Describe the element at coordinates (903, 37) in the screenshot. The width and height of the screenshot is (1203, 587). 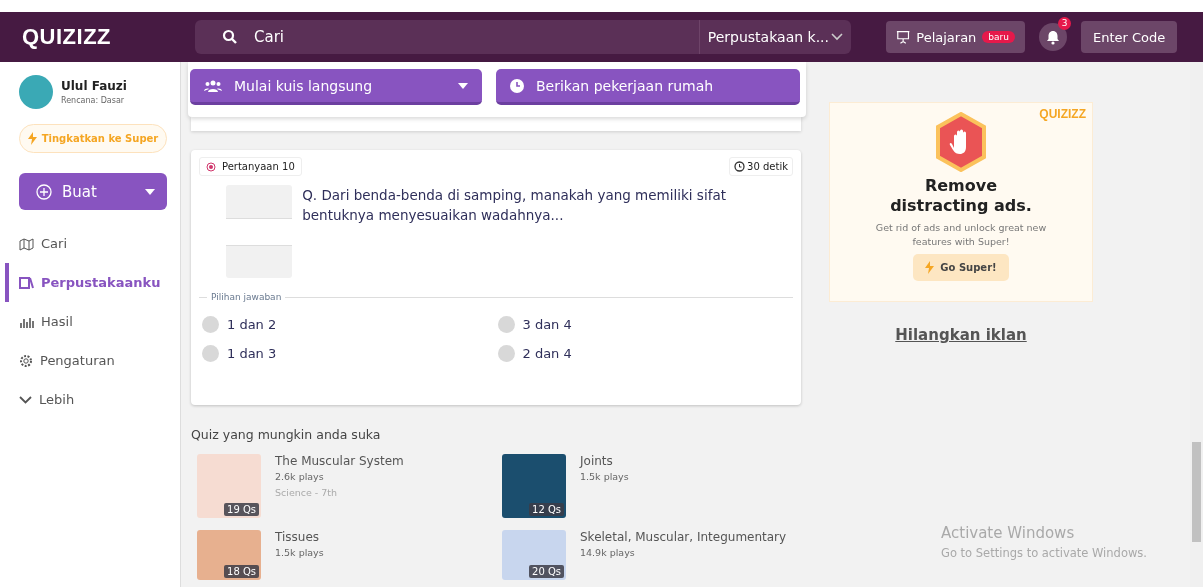
I see `presentation-icon` at that location.